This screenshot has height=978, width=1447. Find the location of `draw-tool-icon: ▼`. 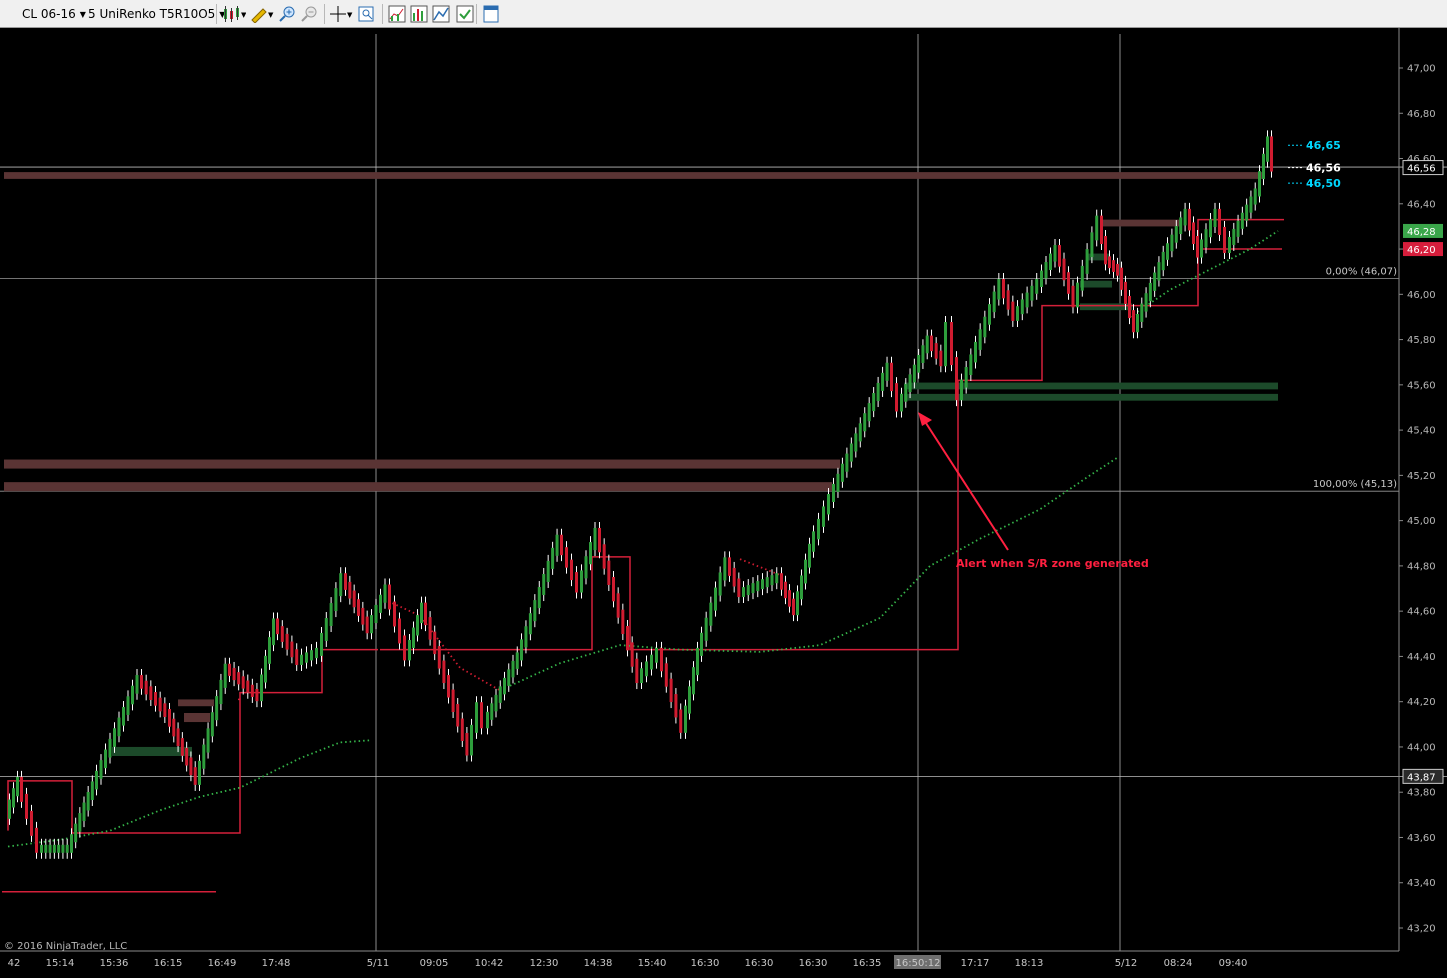

draw-tool-icon: ▼ is located at coordinates (262, 14).